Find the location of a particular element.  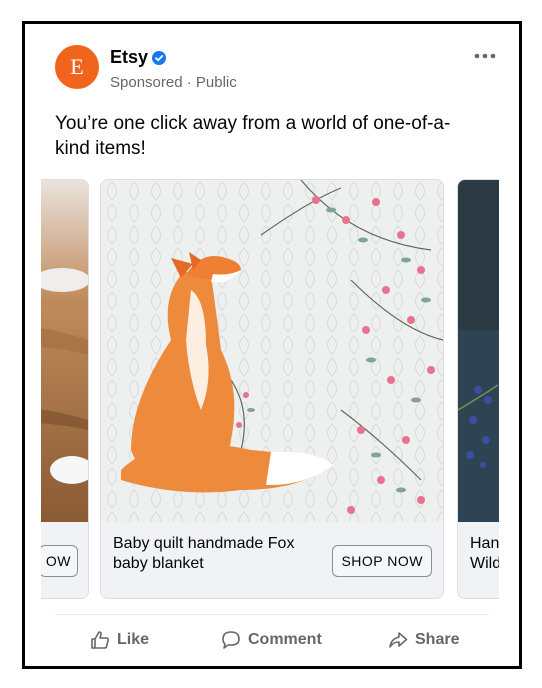

share-button: Share is located at coordinates (423, 640).